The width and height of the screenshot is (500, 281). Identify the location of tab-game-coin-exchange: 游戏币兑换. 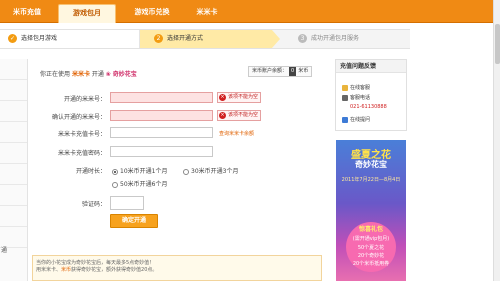
(152, 13).